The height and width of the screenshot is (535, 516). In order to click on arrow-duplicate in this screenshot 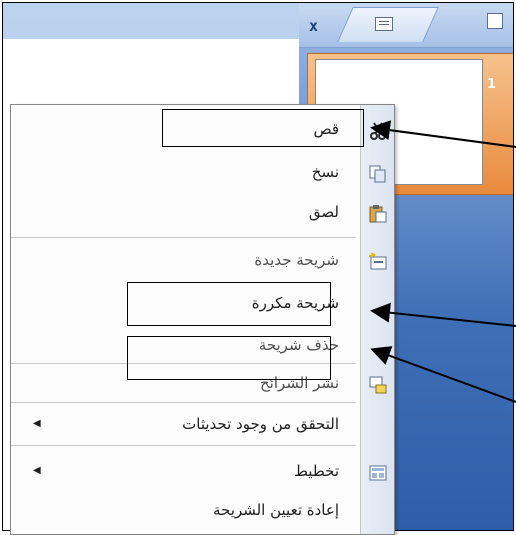, I will do `click(443, 314)`.